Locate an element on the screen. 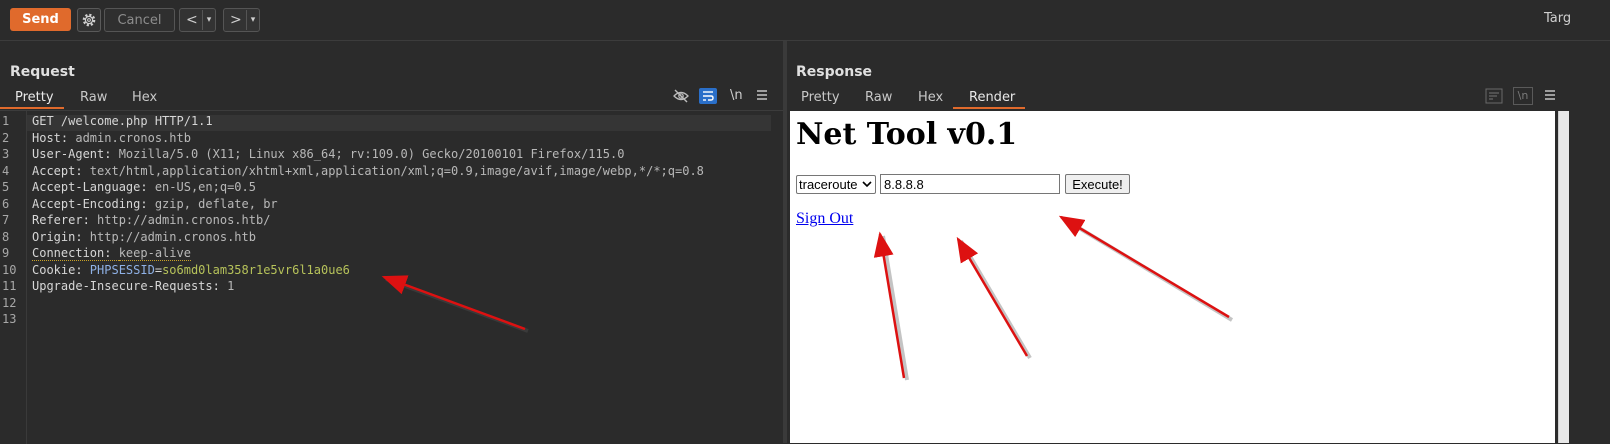 This screenshot has width=1610, height=444. annotation-arrow-cookie is located at coordinates (455, 304).